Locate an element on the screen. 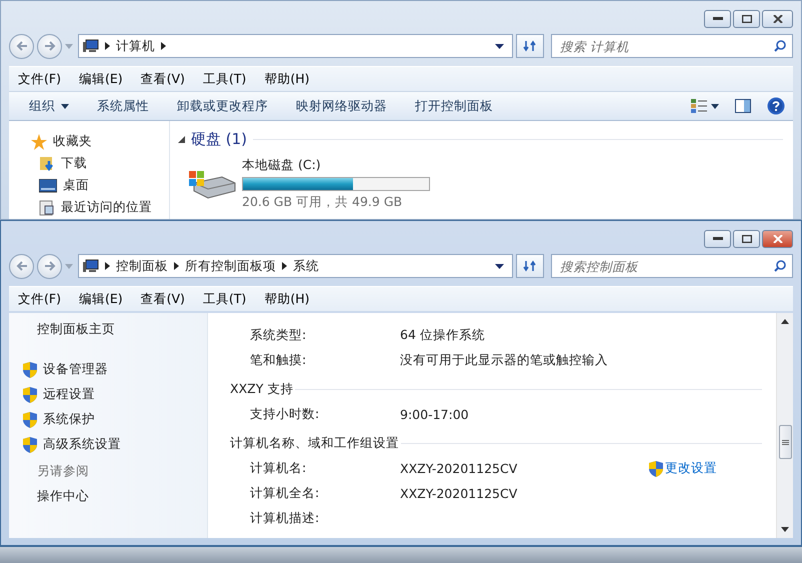 This screenshot has width=802, height=563. desktop-icon is located at coordinates (48, 185).